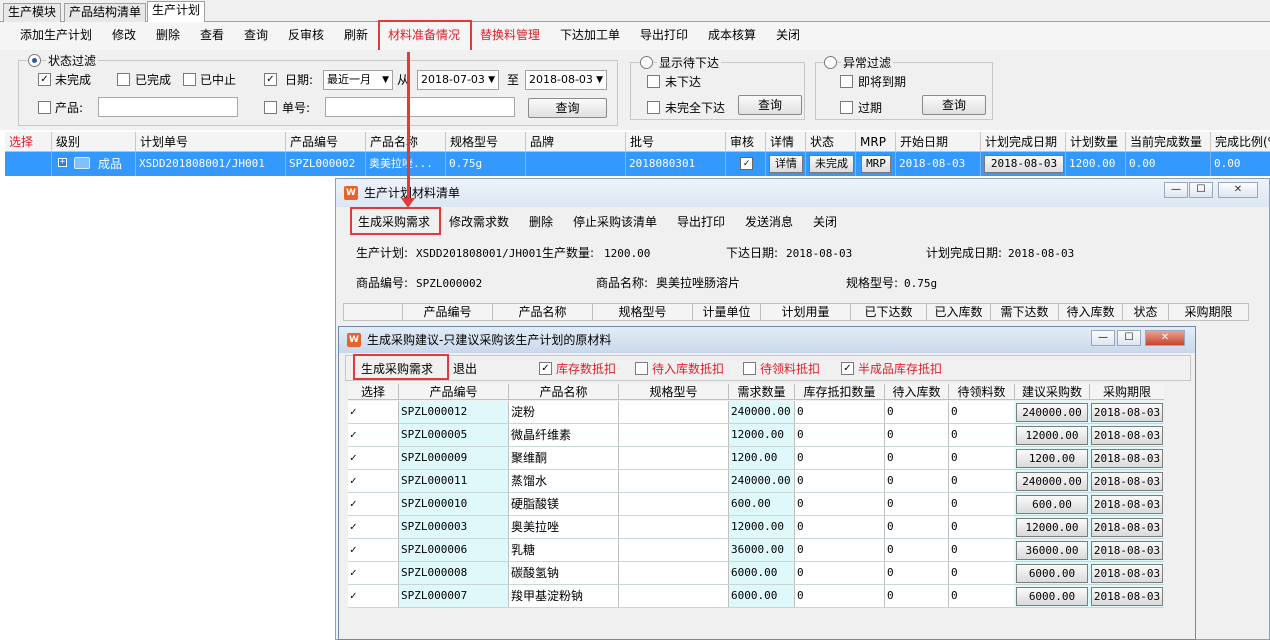  What do you see at coordinates (615, 222) in the screenshot?
I see `stop-purchase-button: 停止采购该清单` at bounding box center [615, 222].